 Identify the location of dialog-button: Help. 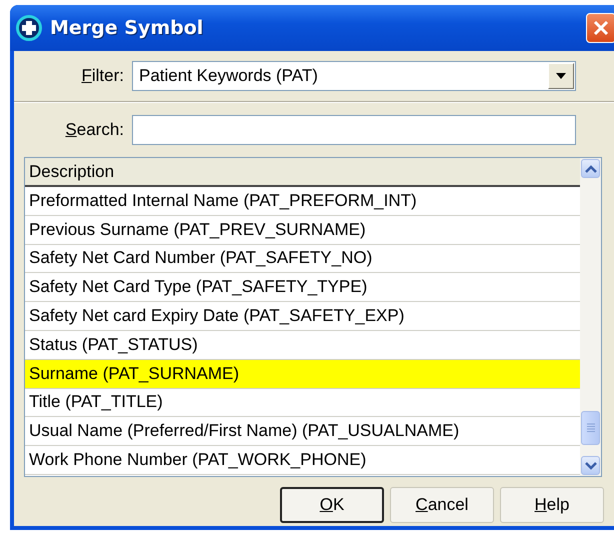
(552, 505).